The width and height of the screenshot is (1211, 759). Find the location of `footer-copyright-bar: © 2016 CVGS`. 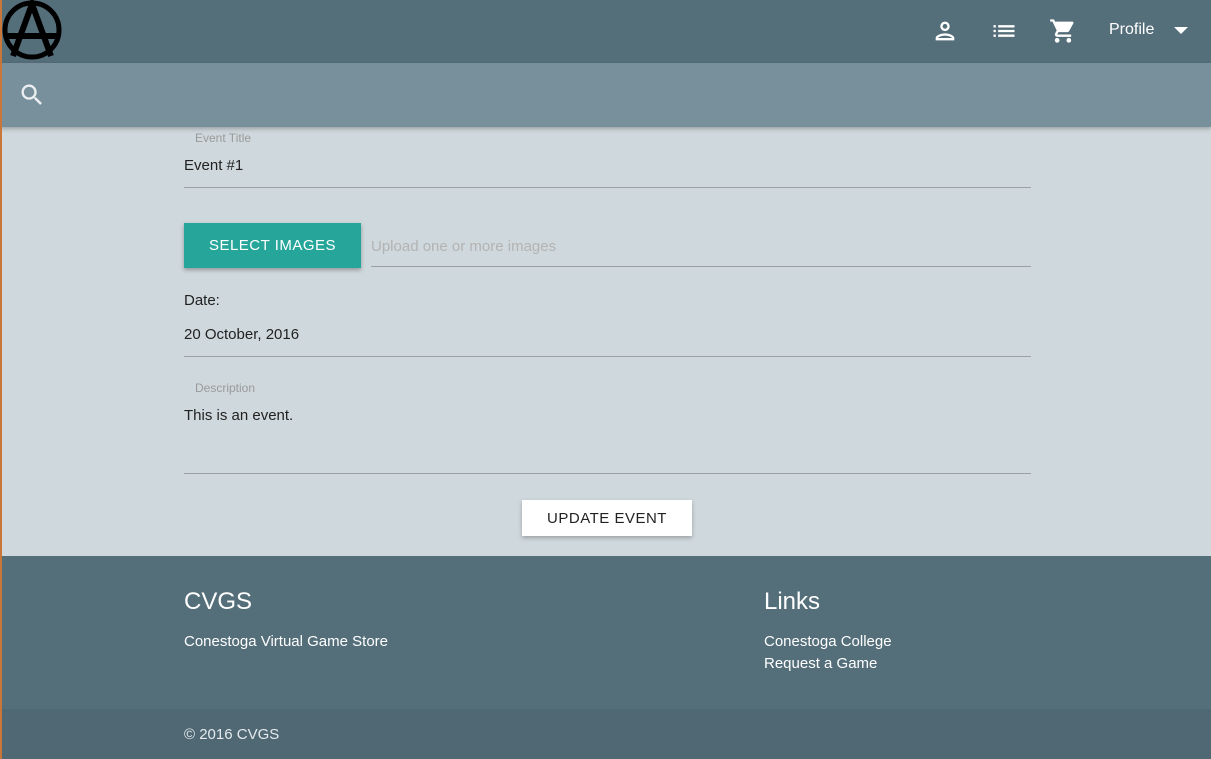

footer-copyright-bar: © 2016 CVGS is located at coordinates (605, 734).